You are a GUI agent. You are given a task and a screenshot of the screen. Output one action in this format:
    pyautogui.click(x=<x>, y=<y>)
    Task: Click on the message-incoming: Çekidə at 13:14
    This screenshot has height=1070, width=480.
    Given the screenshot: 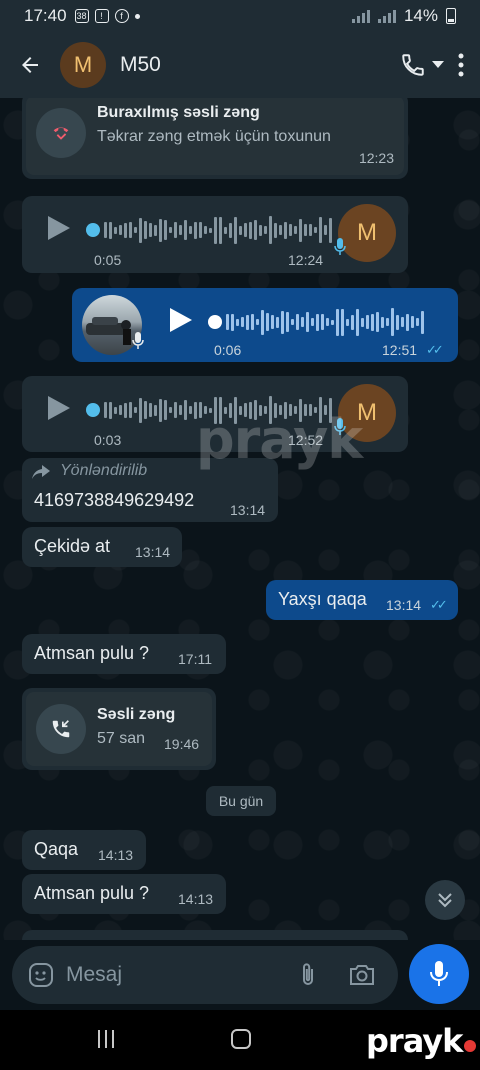 What is the action you would take?
    pyautogui.click(x=102, y=547)
    